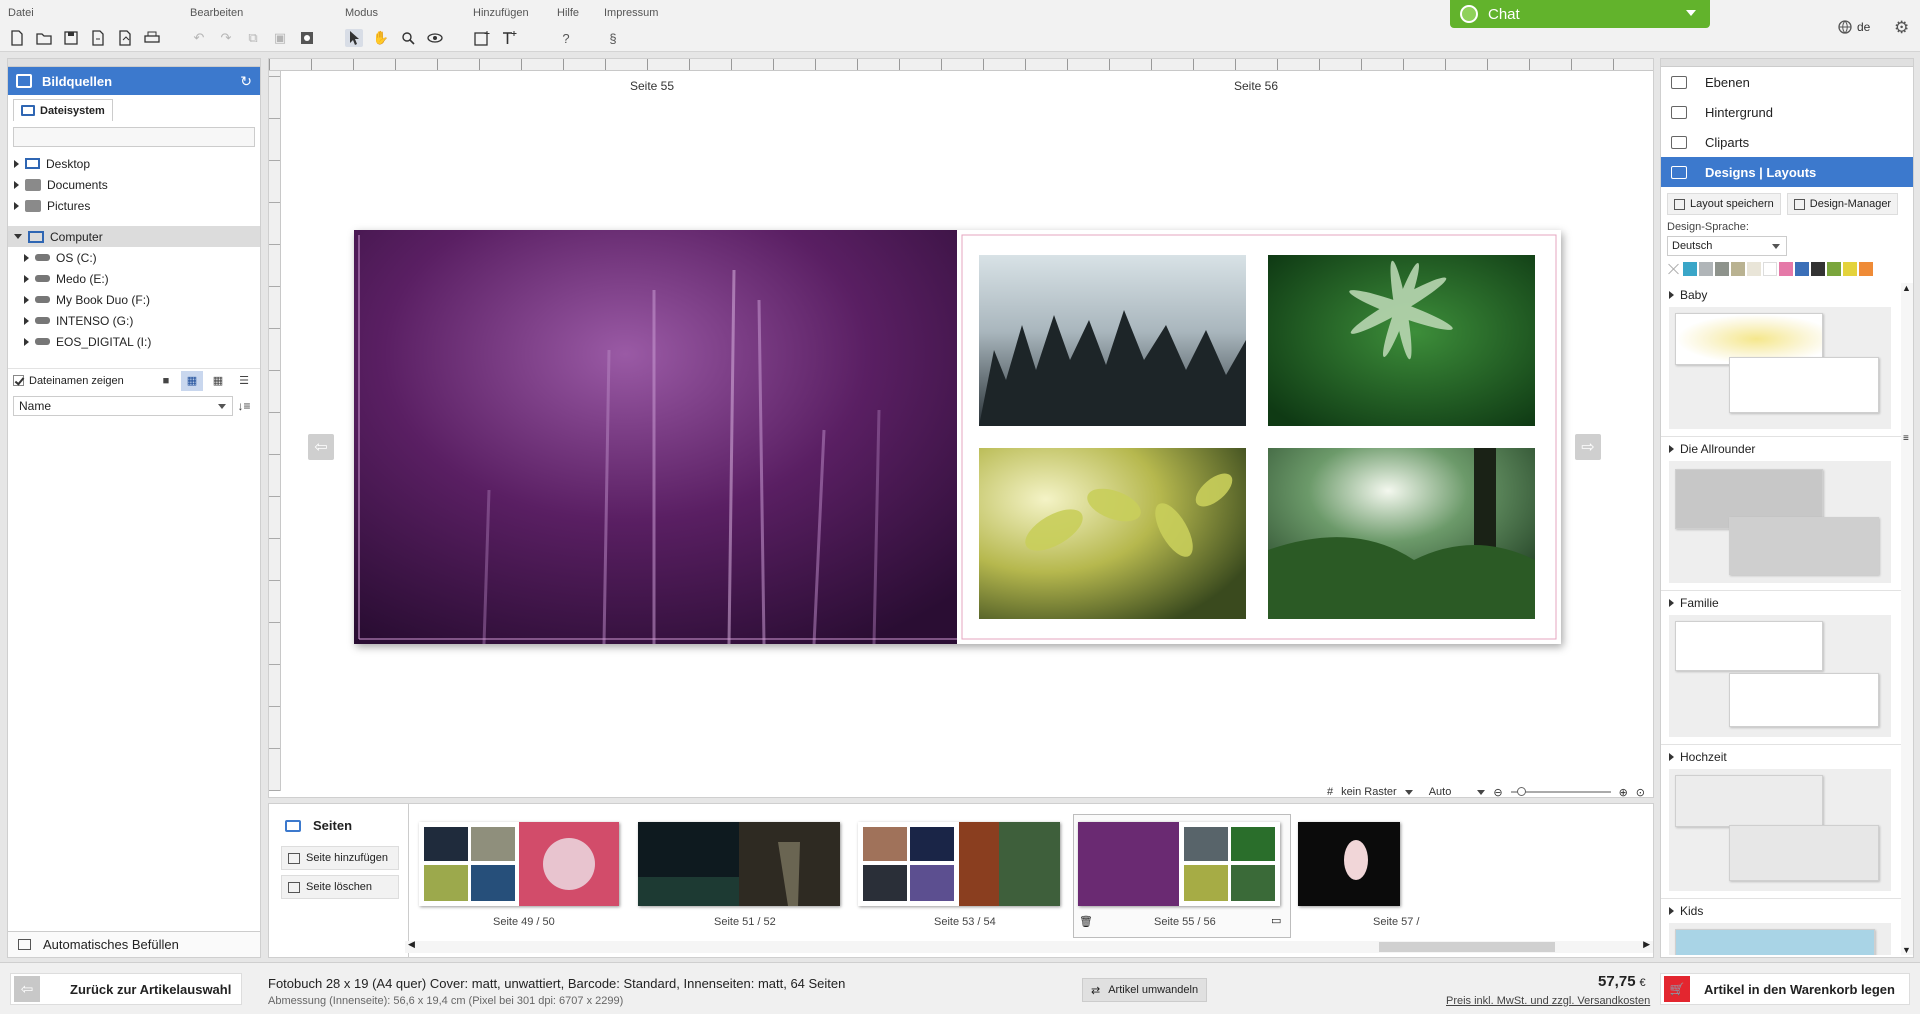 This screenshot has height=1014, width=1920. I want to click on category-title: Hochzeit, so click(1698, 757).